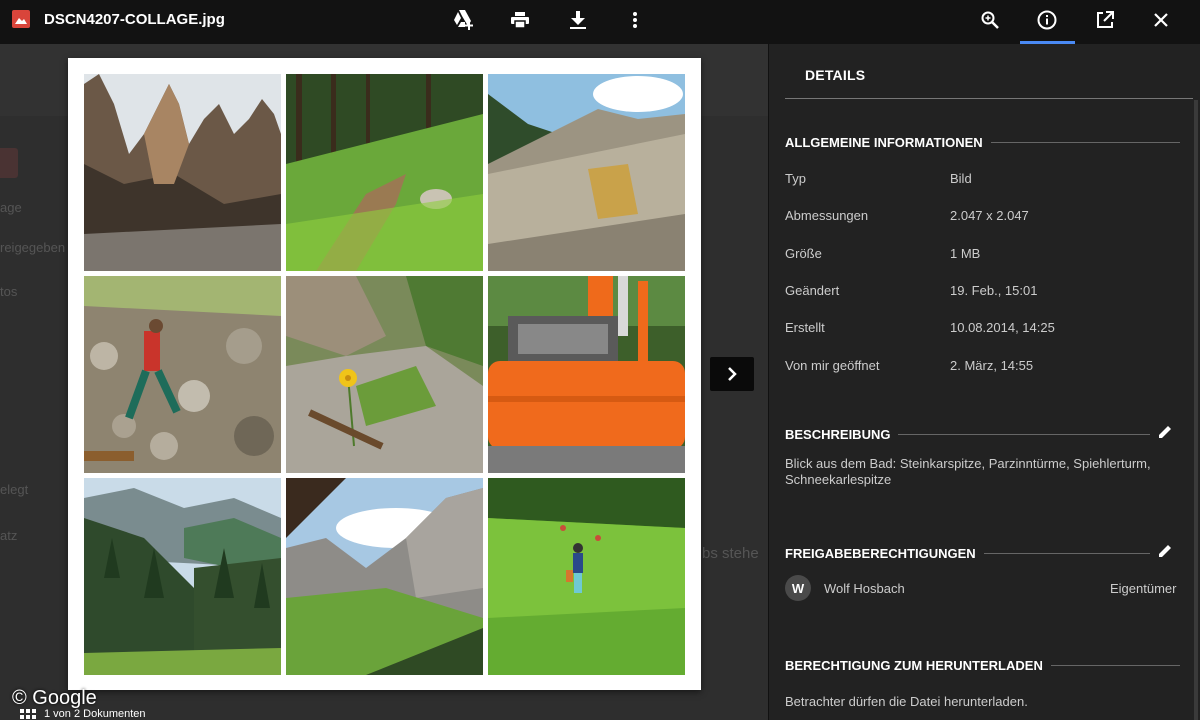 The height and width of the screenshot is (720, 1200). Describe the element at coordinates (864, 588) in the screenshot. I see `owner-name: Wolf Hosbach` at that location.